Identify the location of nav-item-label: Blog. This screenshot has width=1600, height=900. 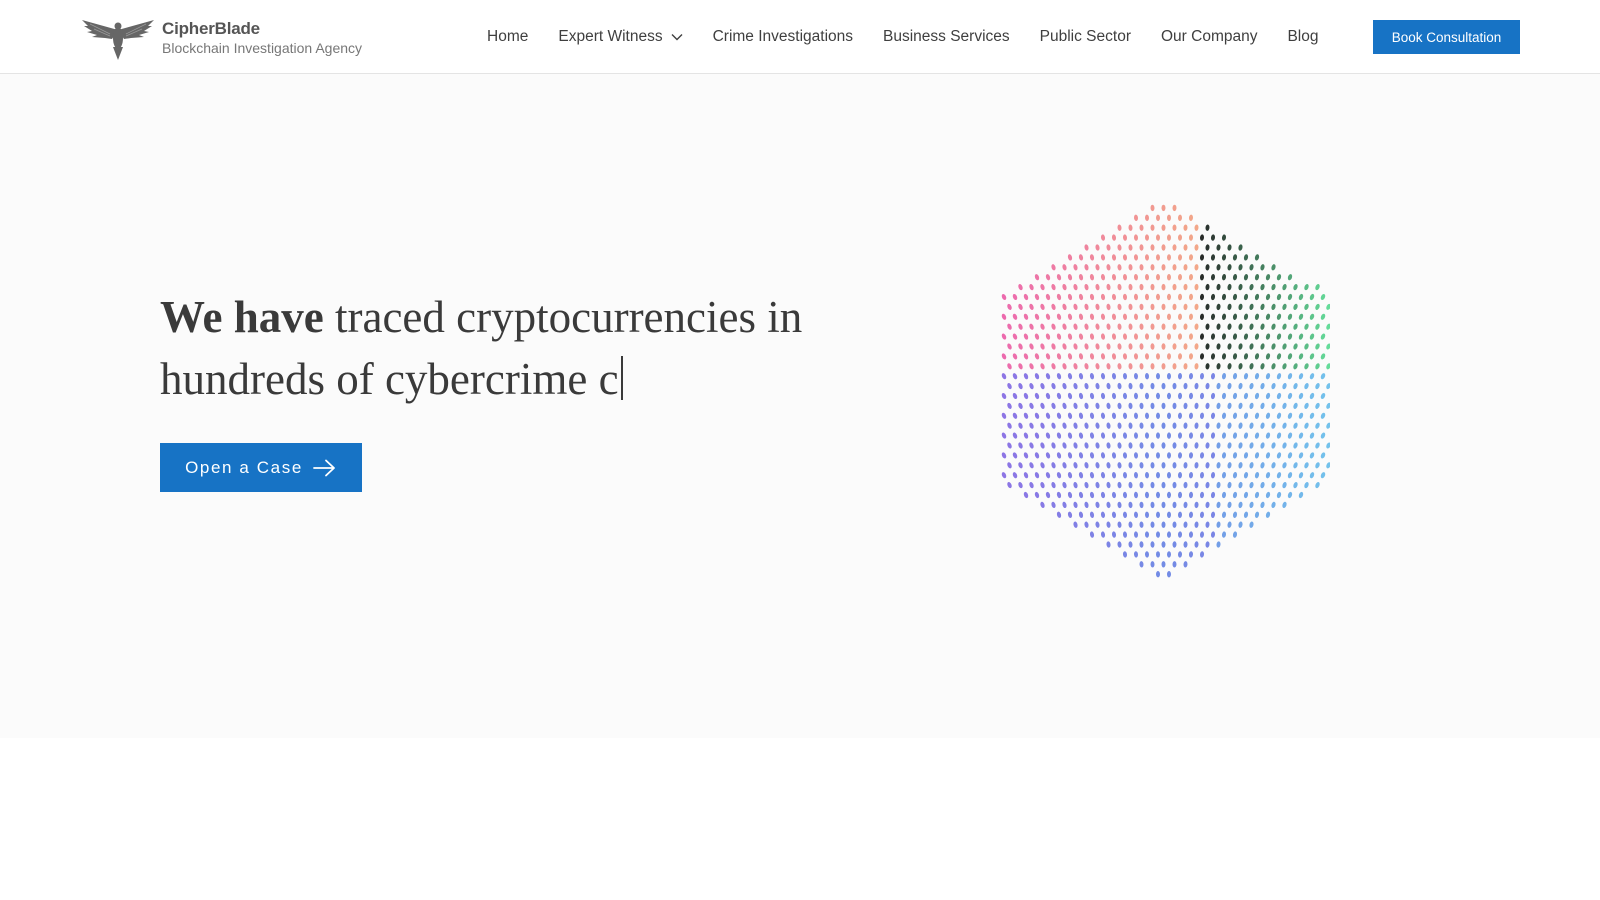
(1303, 36).